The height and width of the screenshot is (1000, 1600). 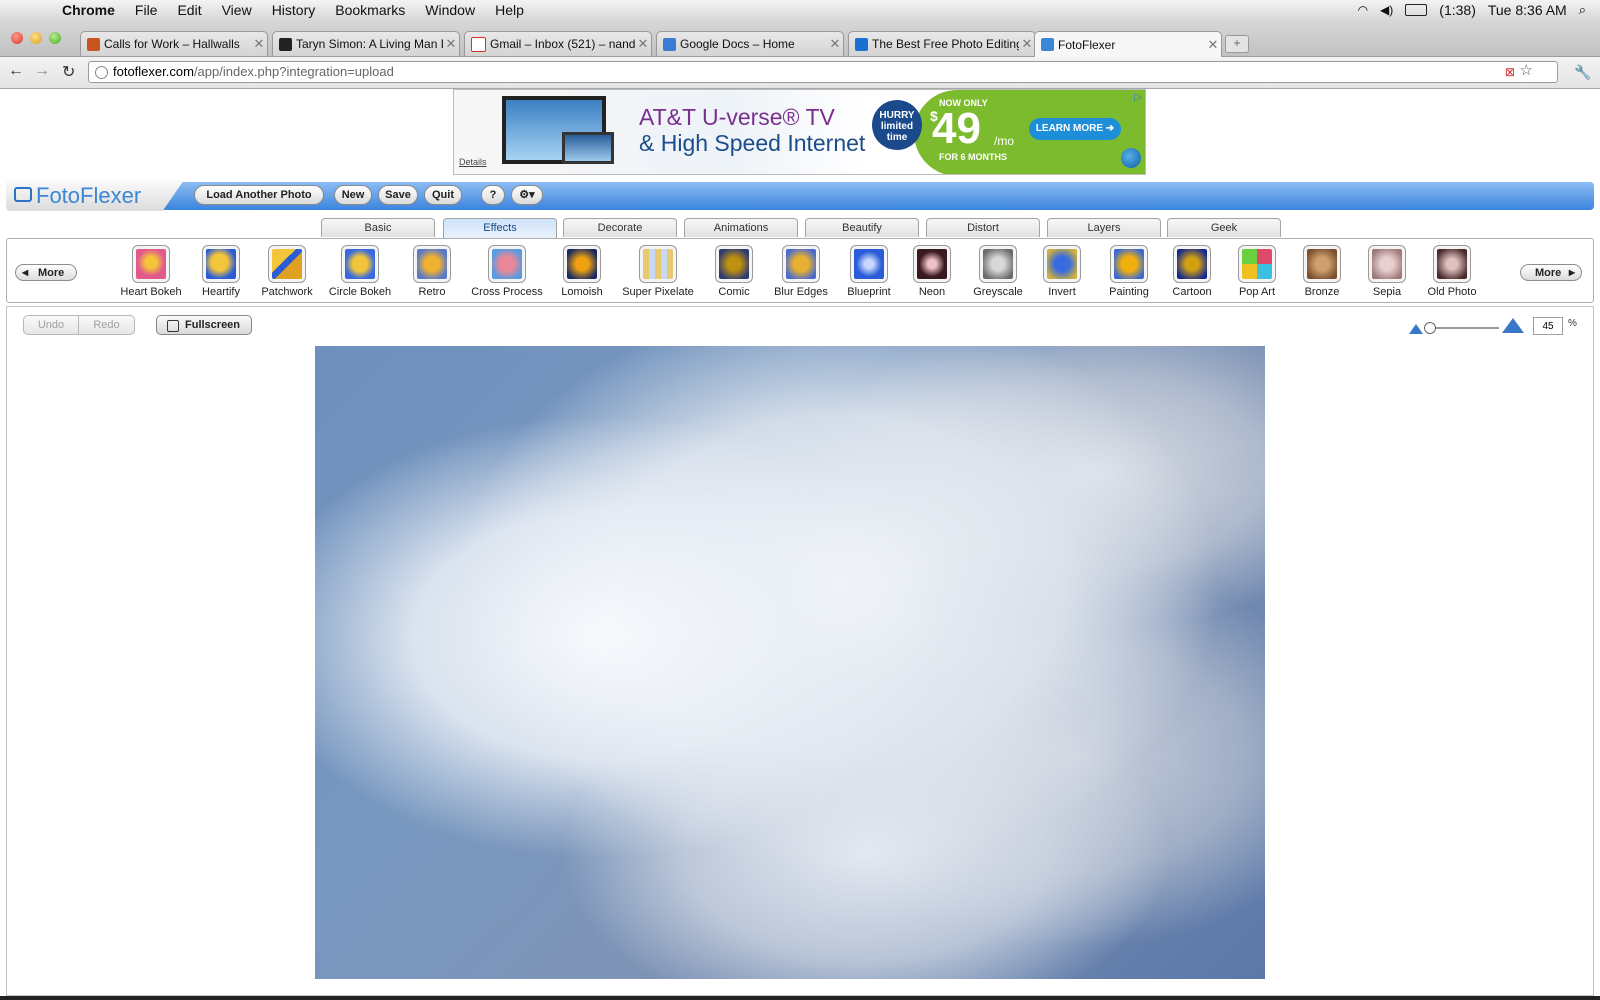 What do you see at coordinates (204, 325) in the screenshot?
I see `fullscreen-button: Fullscreen` at bounding box center [204, 325].